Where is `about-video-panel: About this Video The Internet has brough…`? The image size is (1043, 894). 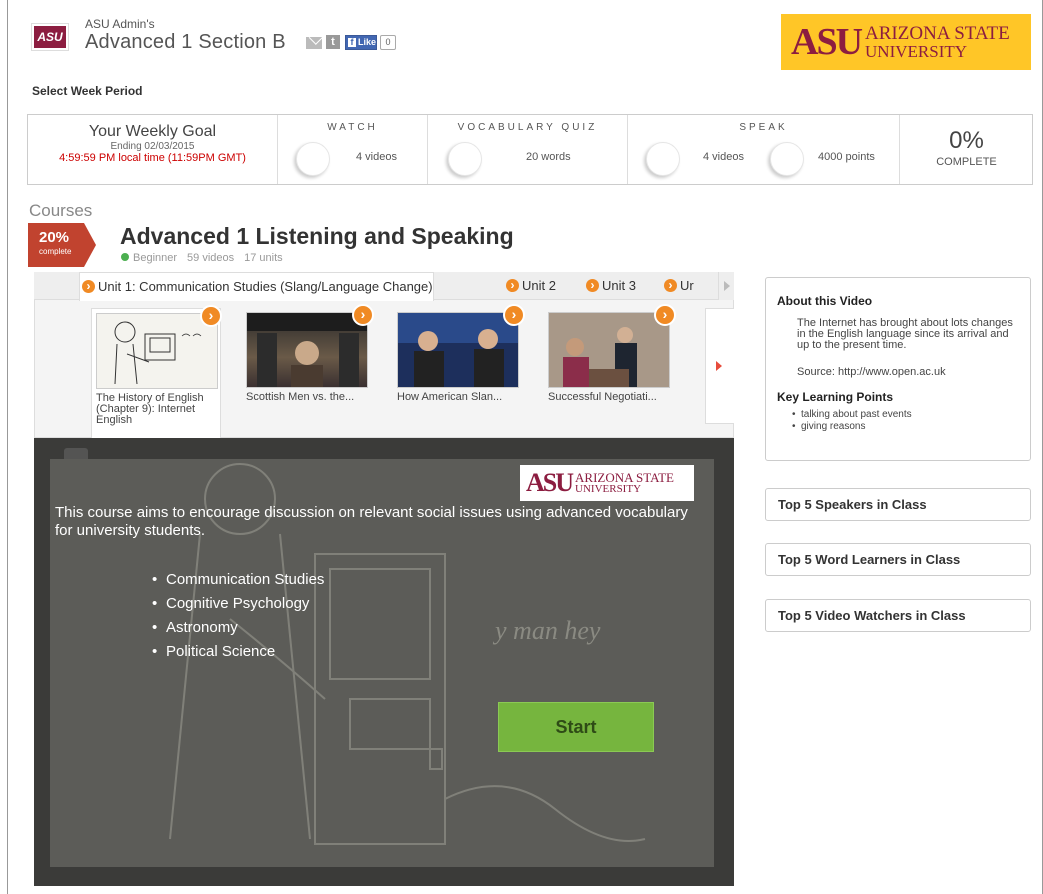
about-video-panel: About this Video The Internet has brough… is located at coordinates (898, 369).